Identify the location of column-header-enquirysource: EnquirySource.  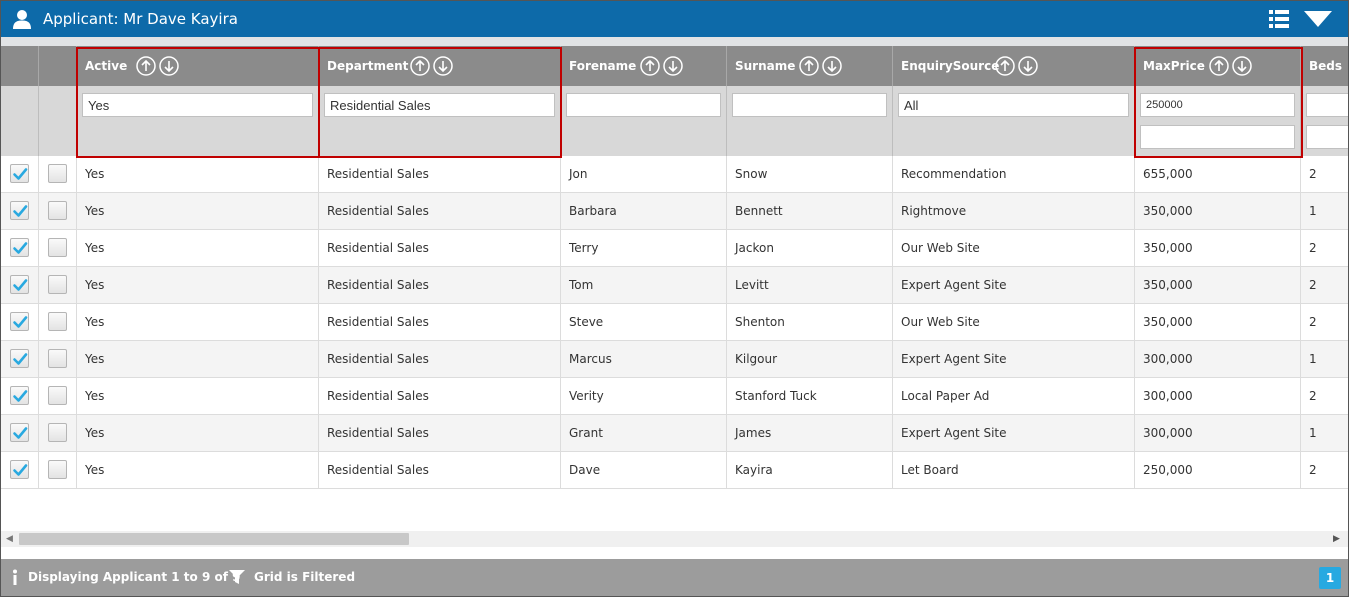
(1014, 66).